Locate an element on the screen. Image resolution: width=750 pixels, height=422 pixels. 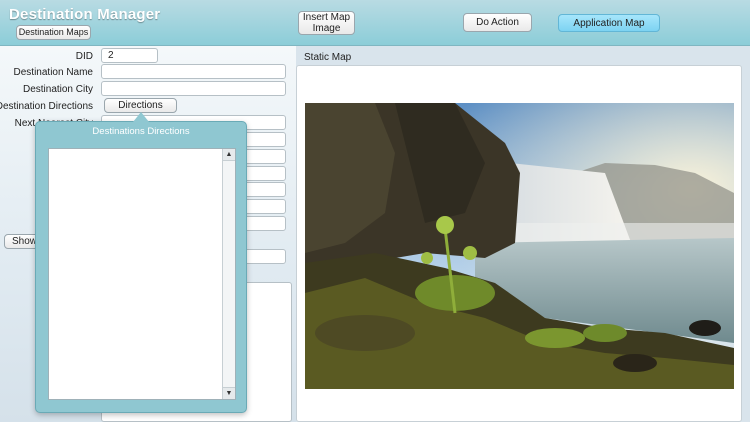
scroll-down-arrow-icon: ▼ is located at coordinates (229, 393).